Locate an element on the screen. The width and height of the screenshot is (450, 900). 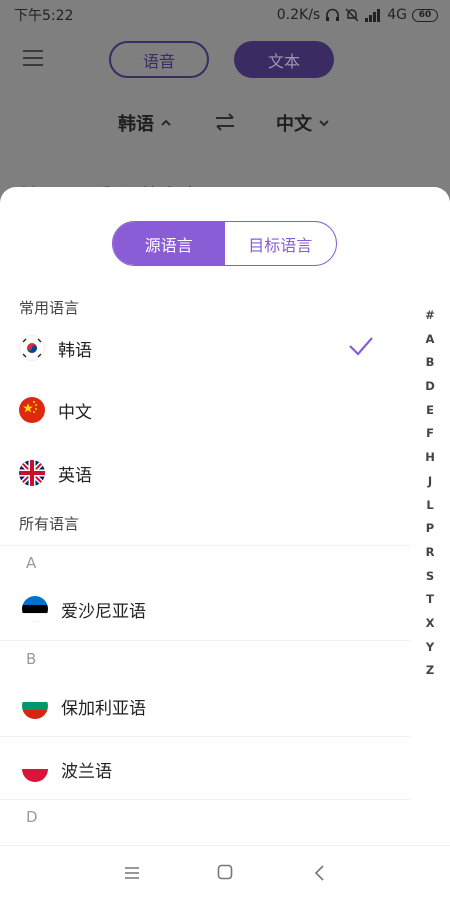
network-speed: 0.2K/s is located at coordinates (298, 15).